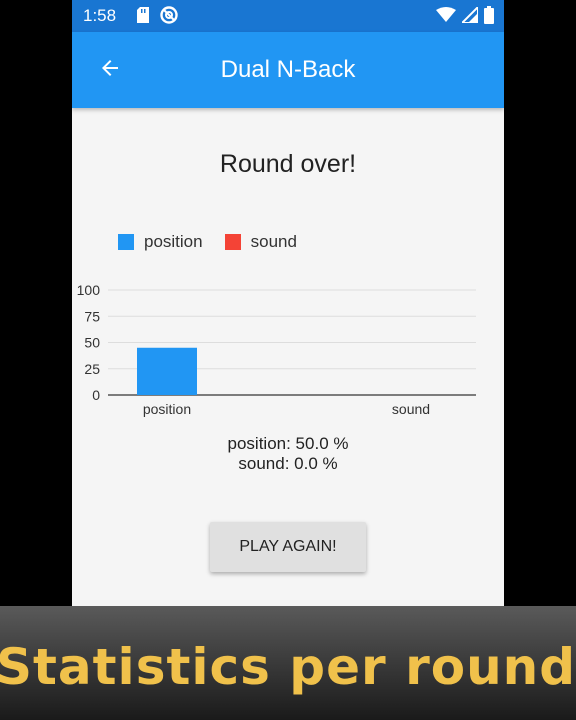  I want to click on legend-label-position: position, so click(173, 241).